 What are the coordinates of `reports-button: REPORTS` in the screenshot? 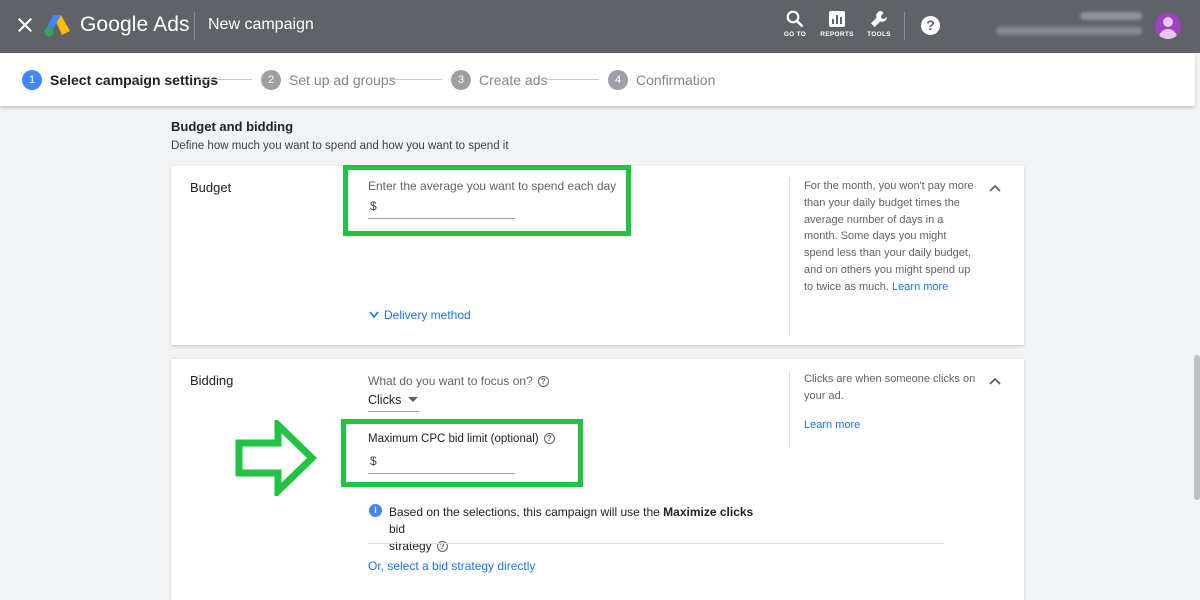 It's located at (837, 24).